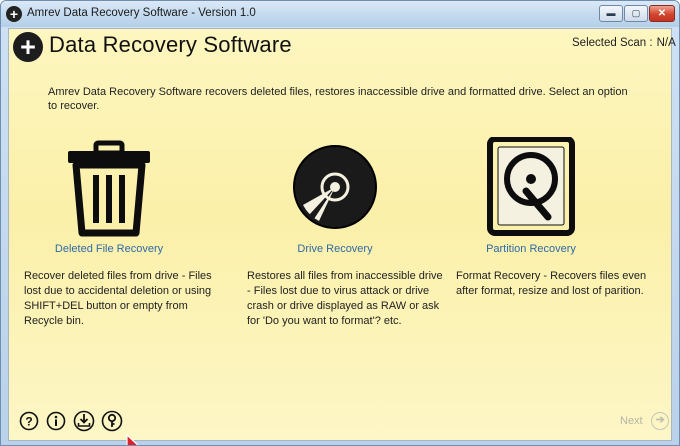 This screenshot has height=446, width=680. I want to click on next-button: Next ➔, so click(645, 421).